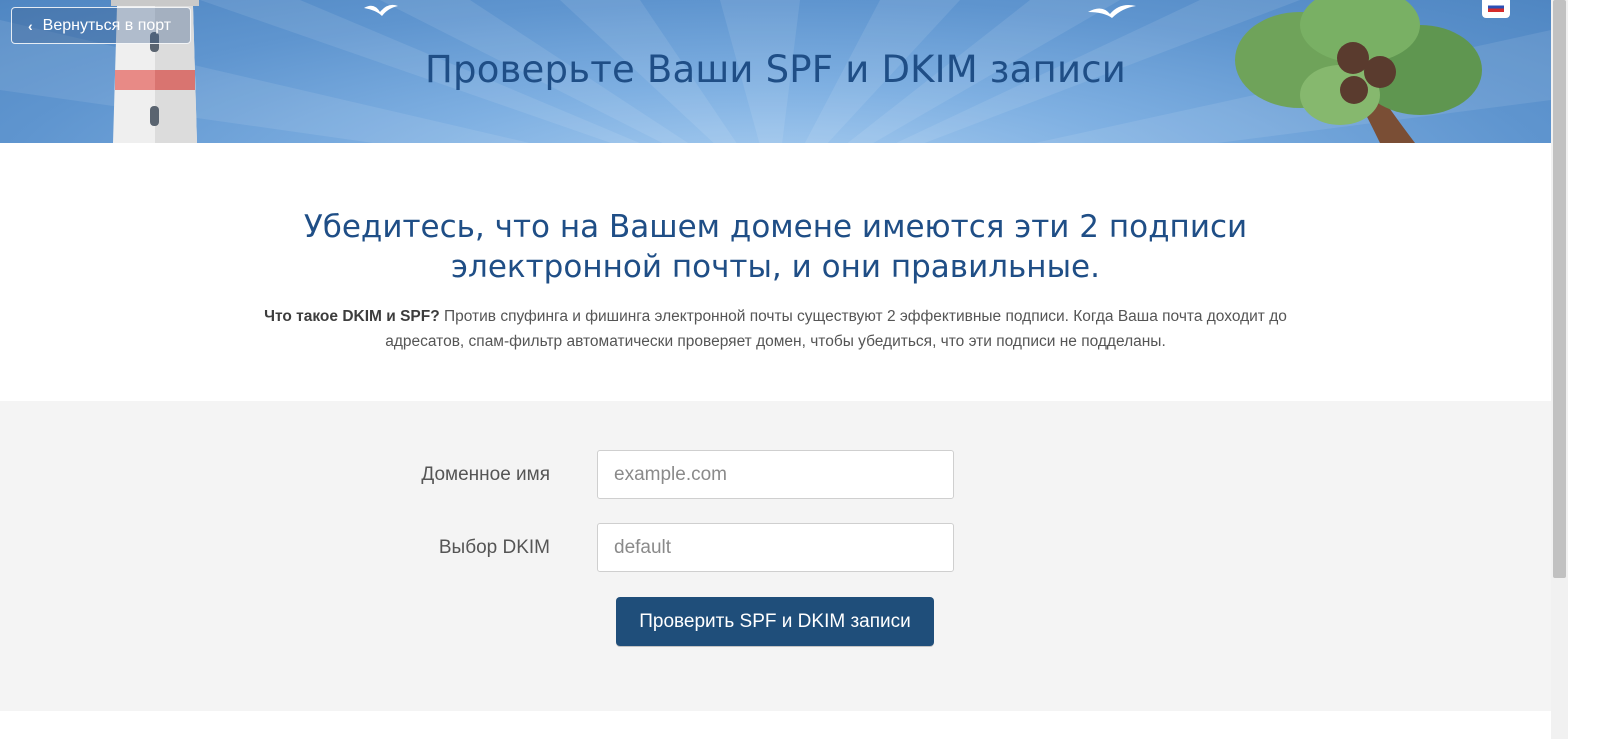 The image size is (1600, 739). I want to click on domain-row: Доменное имя, so click(775, 474).